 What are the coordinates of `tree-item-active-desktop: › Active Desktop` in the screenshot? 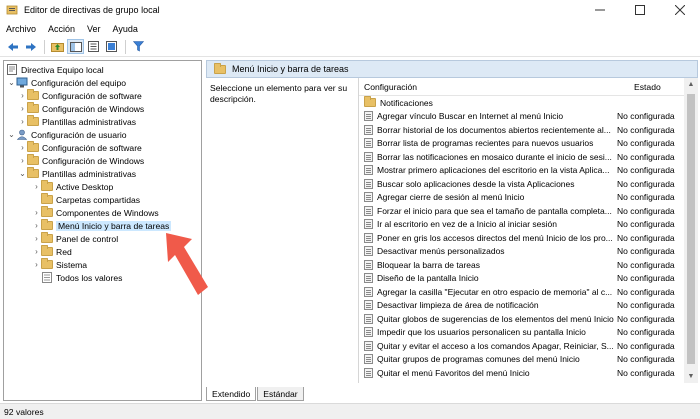 It's located at (72, 186).